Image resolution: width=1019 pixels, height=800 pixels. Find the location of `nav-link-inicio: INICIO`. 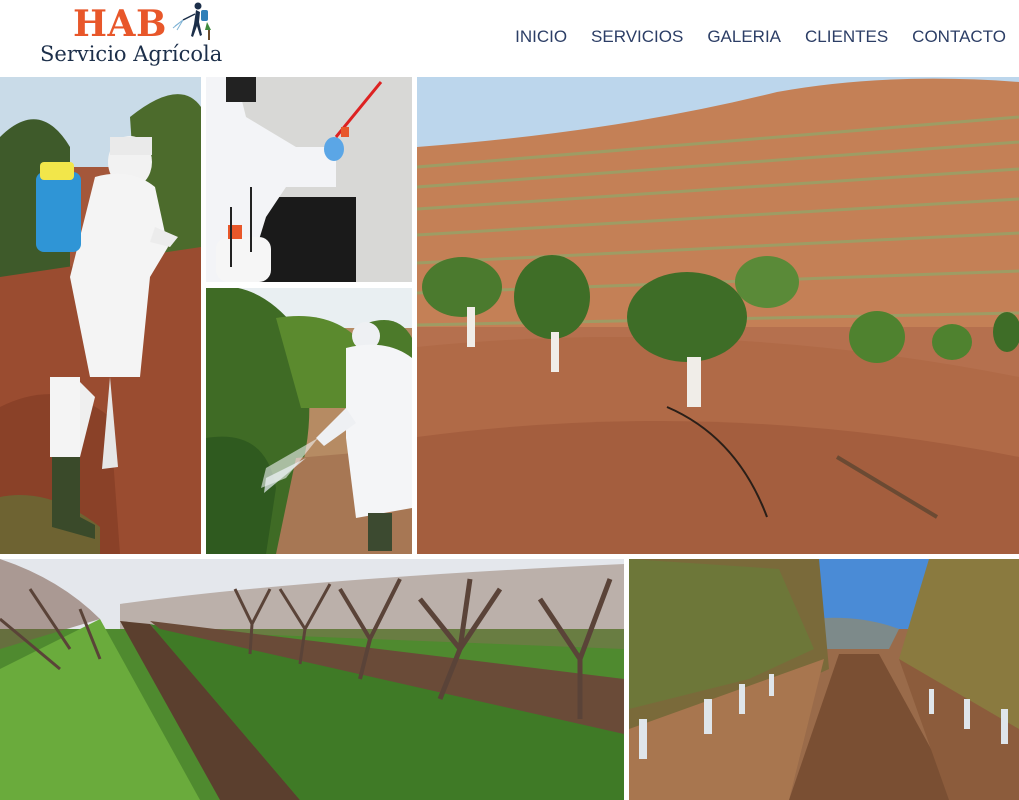

nav-link-inicio: INICIO is located at coordinates (541, 37).